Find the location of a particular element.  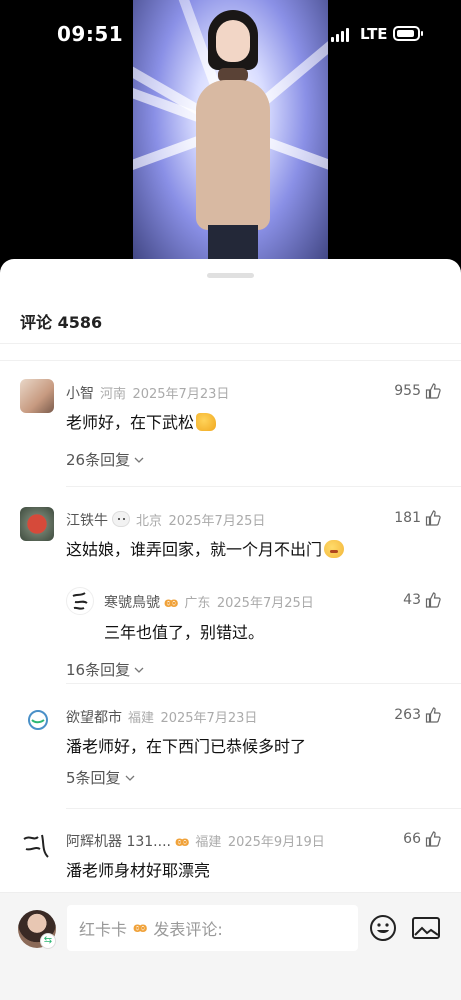

status-time: 09:51 is located at coordinates (90, 34).